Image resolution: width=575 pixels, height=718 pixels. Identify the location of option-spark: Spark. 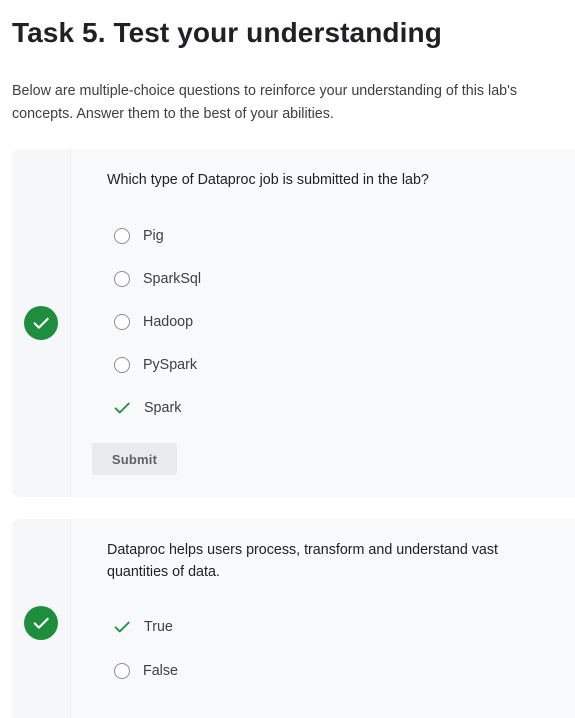
(147, 408).